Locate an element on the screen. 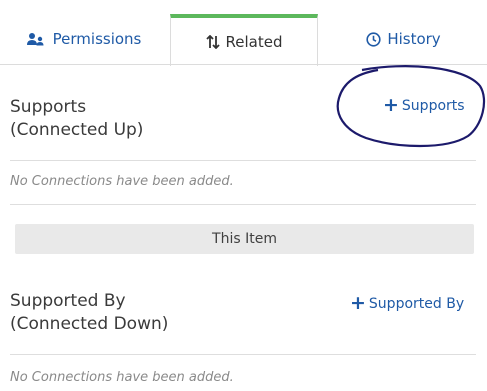 The height and width of the screenshot is (391, 487). tab-permissions-label: Permissions is located at coordinates (97, 39).